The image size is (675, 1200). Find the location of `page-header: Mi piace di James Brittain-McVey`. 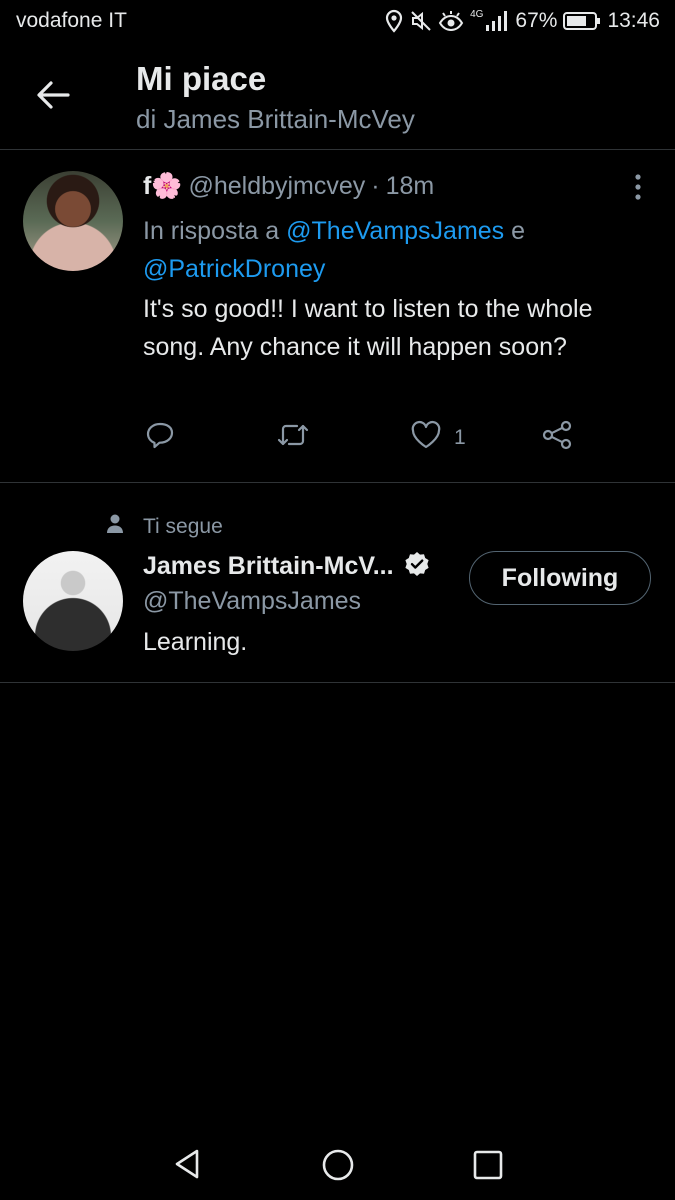

page-header: Mi piace di James Brittain-McVey is located at coordinates (337, 98).